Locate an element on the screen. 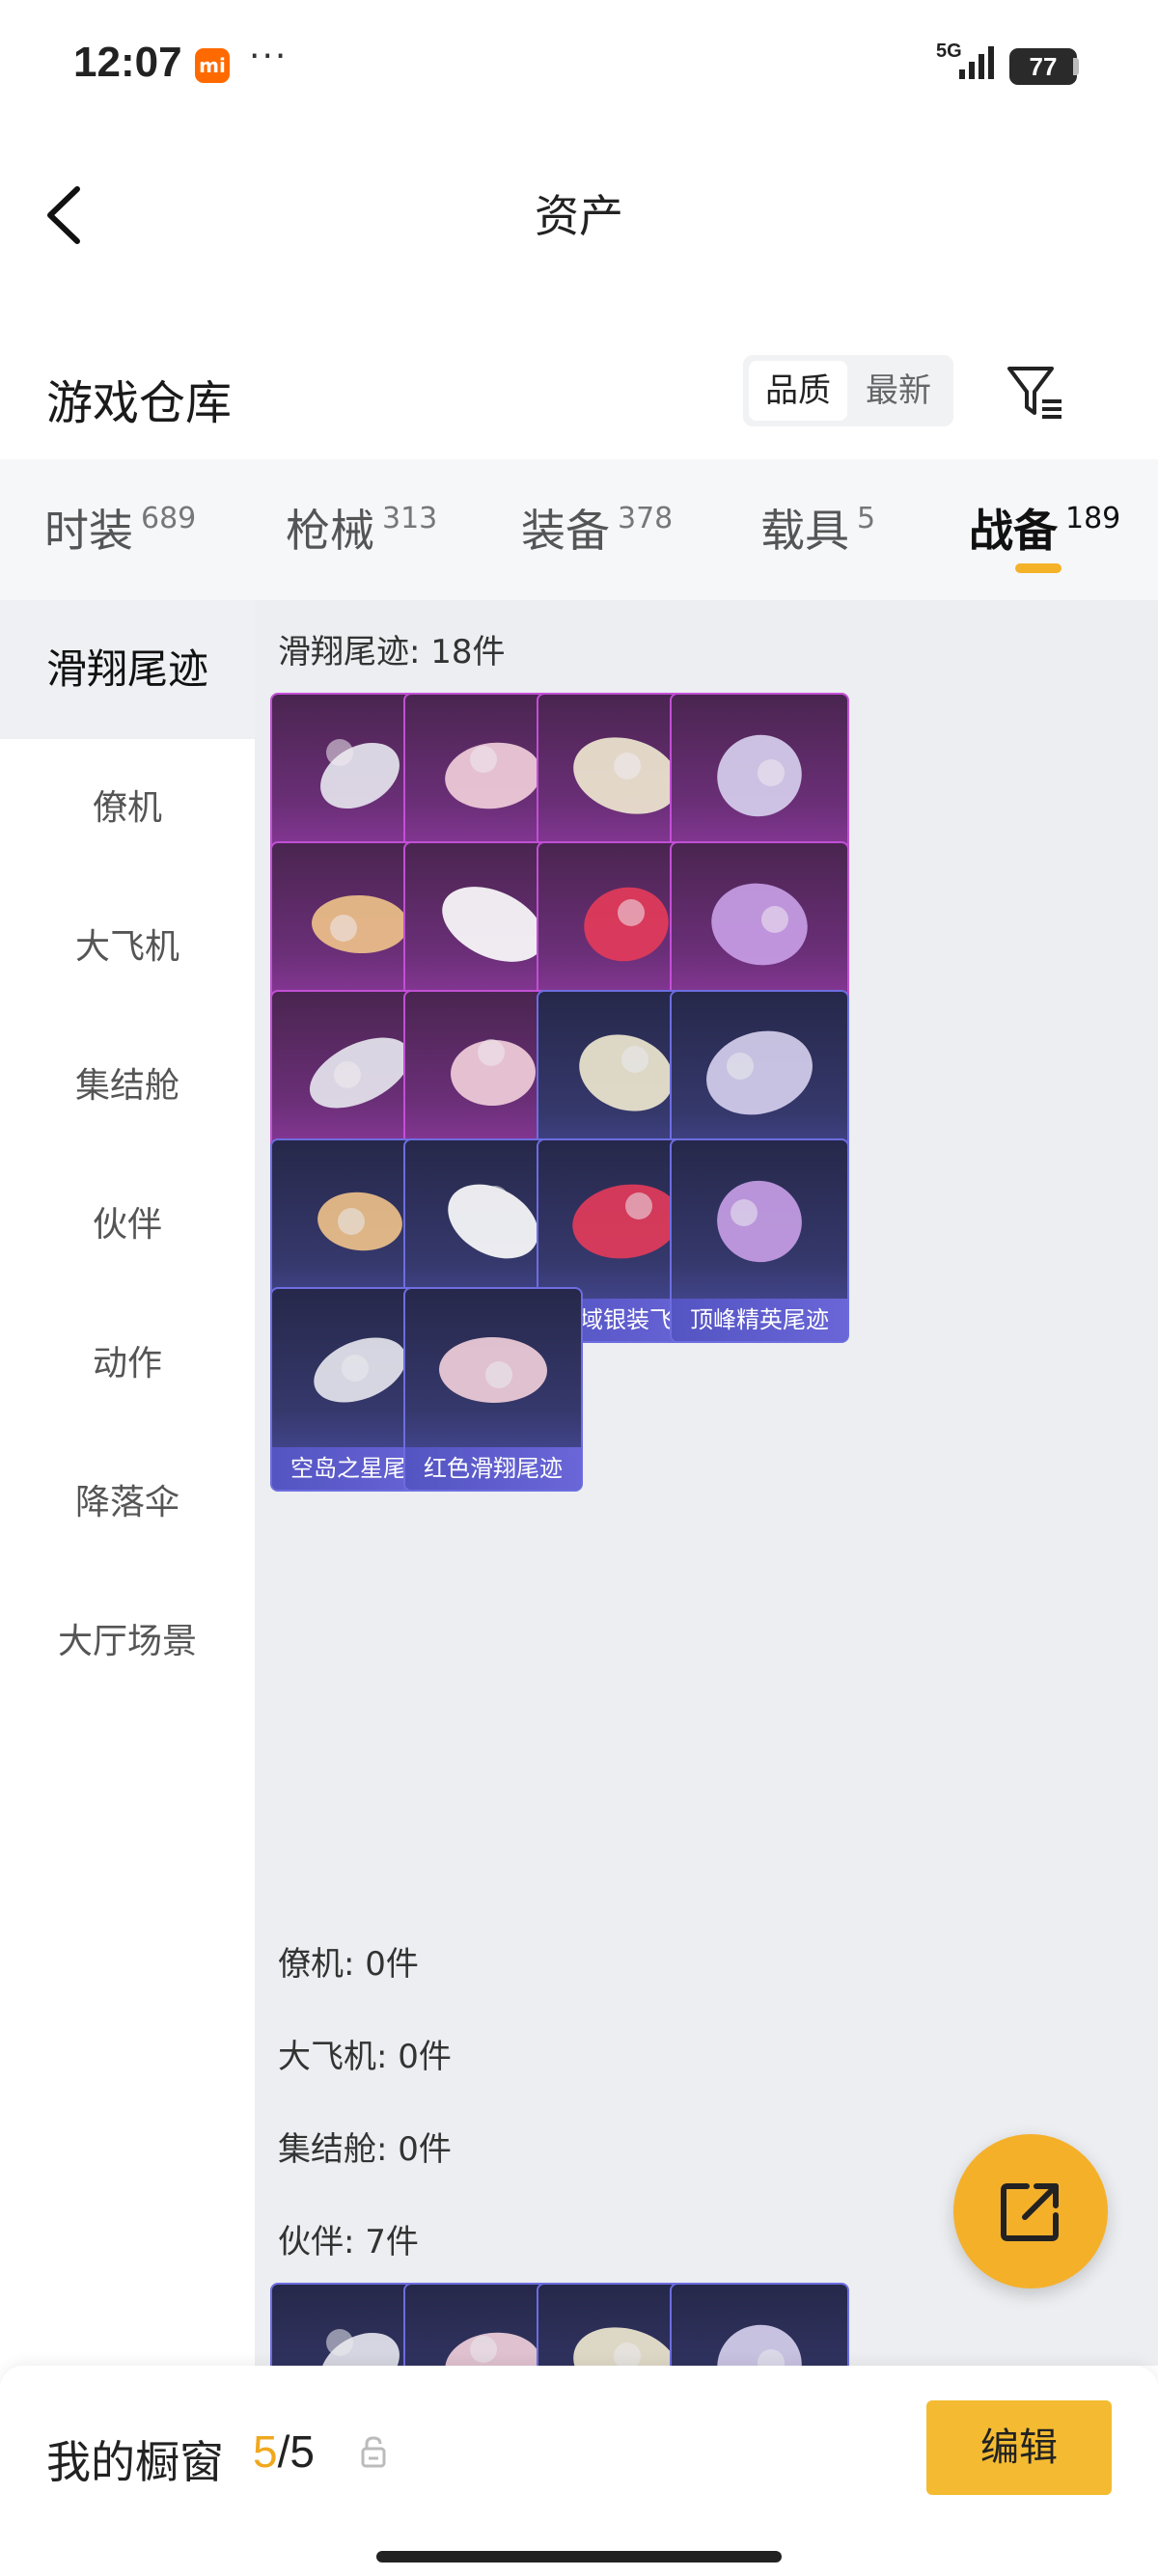 Image resolution: width=1158 pixels, height=2576 pixels. group-title-pod: 集结舱: 0件 is located at coordinates (365, 2149).